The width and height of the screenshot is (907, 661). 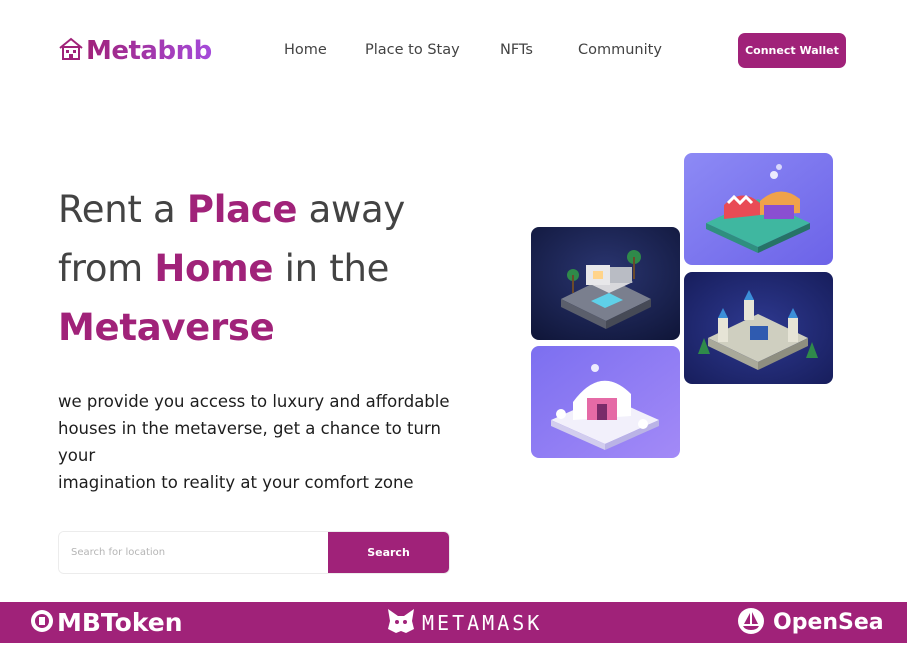 I want to click on sailboat-icon, so click(x=751, y=623).